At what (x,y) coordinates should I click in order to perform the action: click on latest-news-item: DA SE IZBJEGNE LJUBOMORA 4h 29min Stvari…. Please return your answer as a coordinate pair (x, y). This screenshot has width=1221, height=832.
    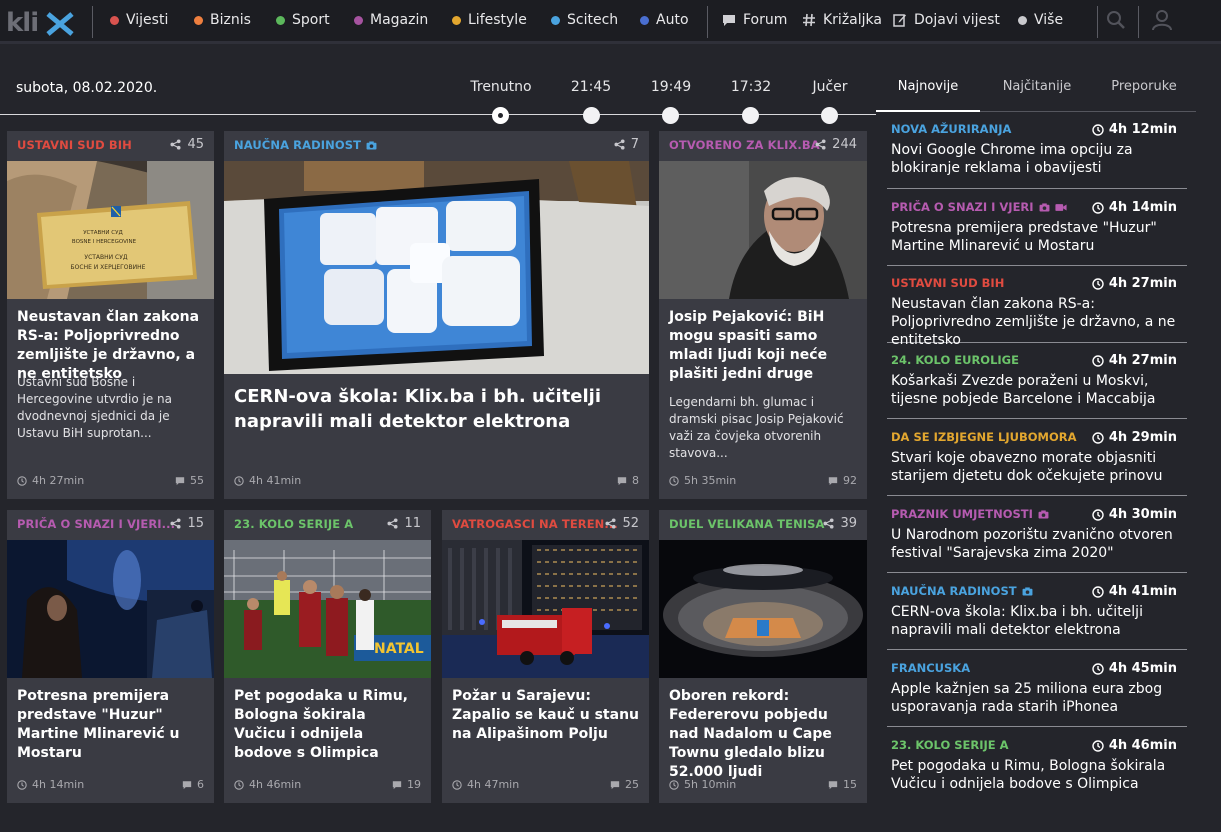
    Looking at the image, I should click on (1037, 463).